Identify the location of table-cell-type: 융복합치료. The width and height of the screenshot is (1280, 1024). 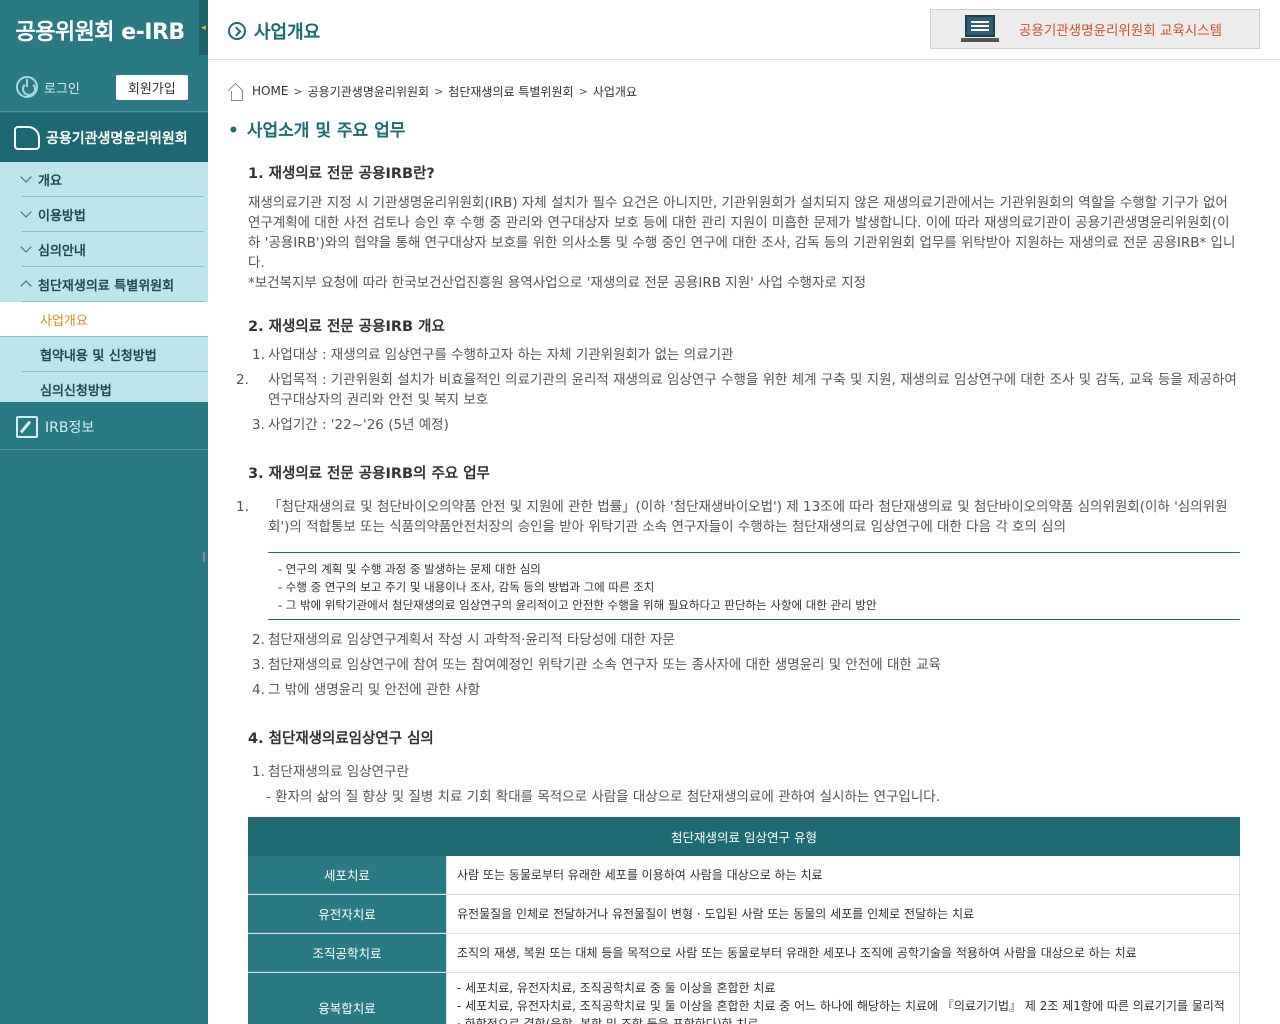
(347, 998).